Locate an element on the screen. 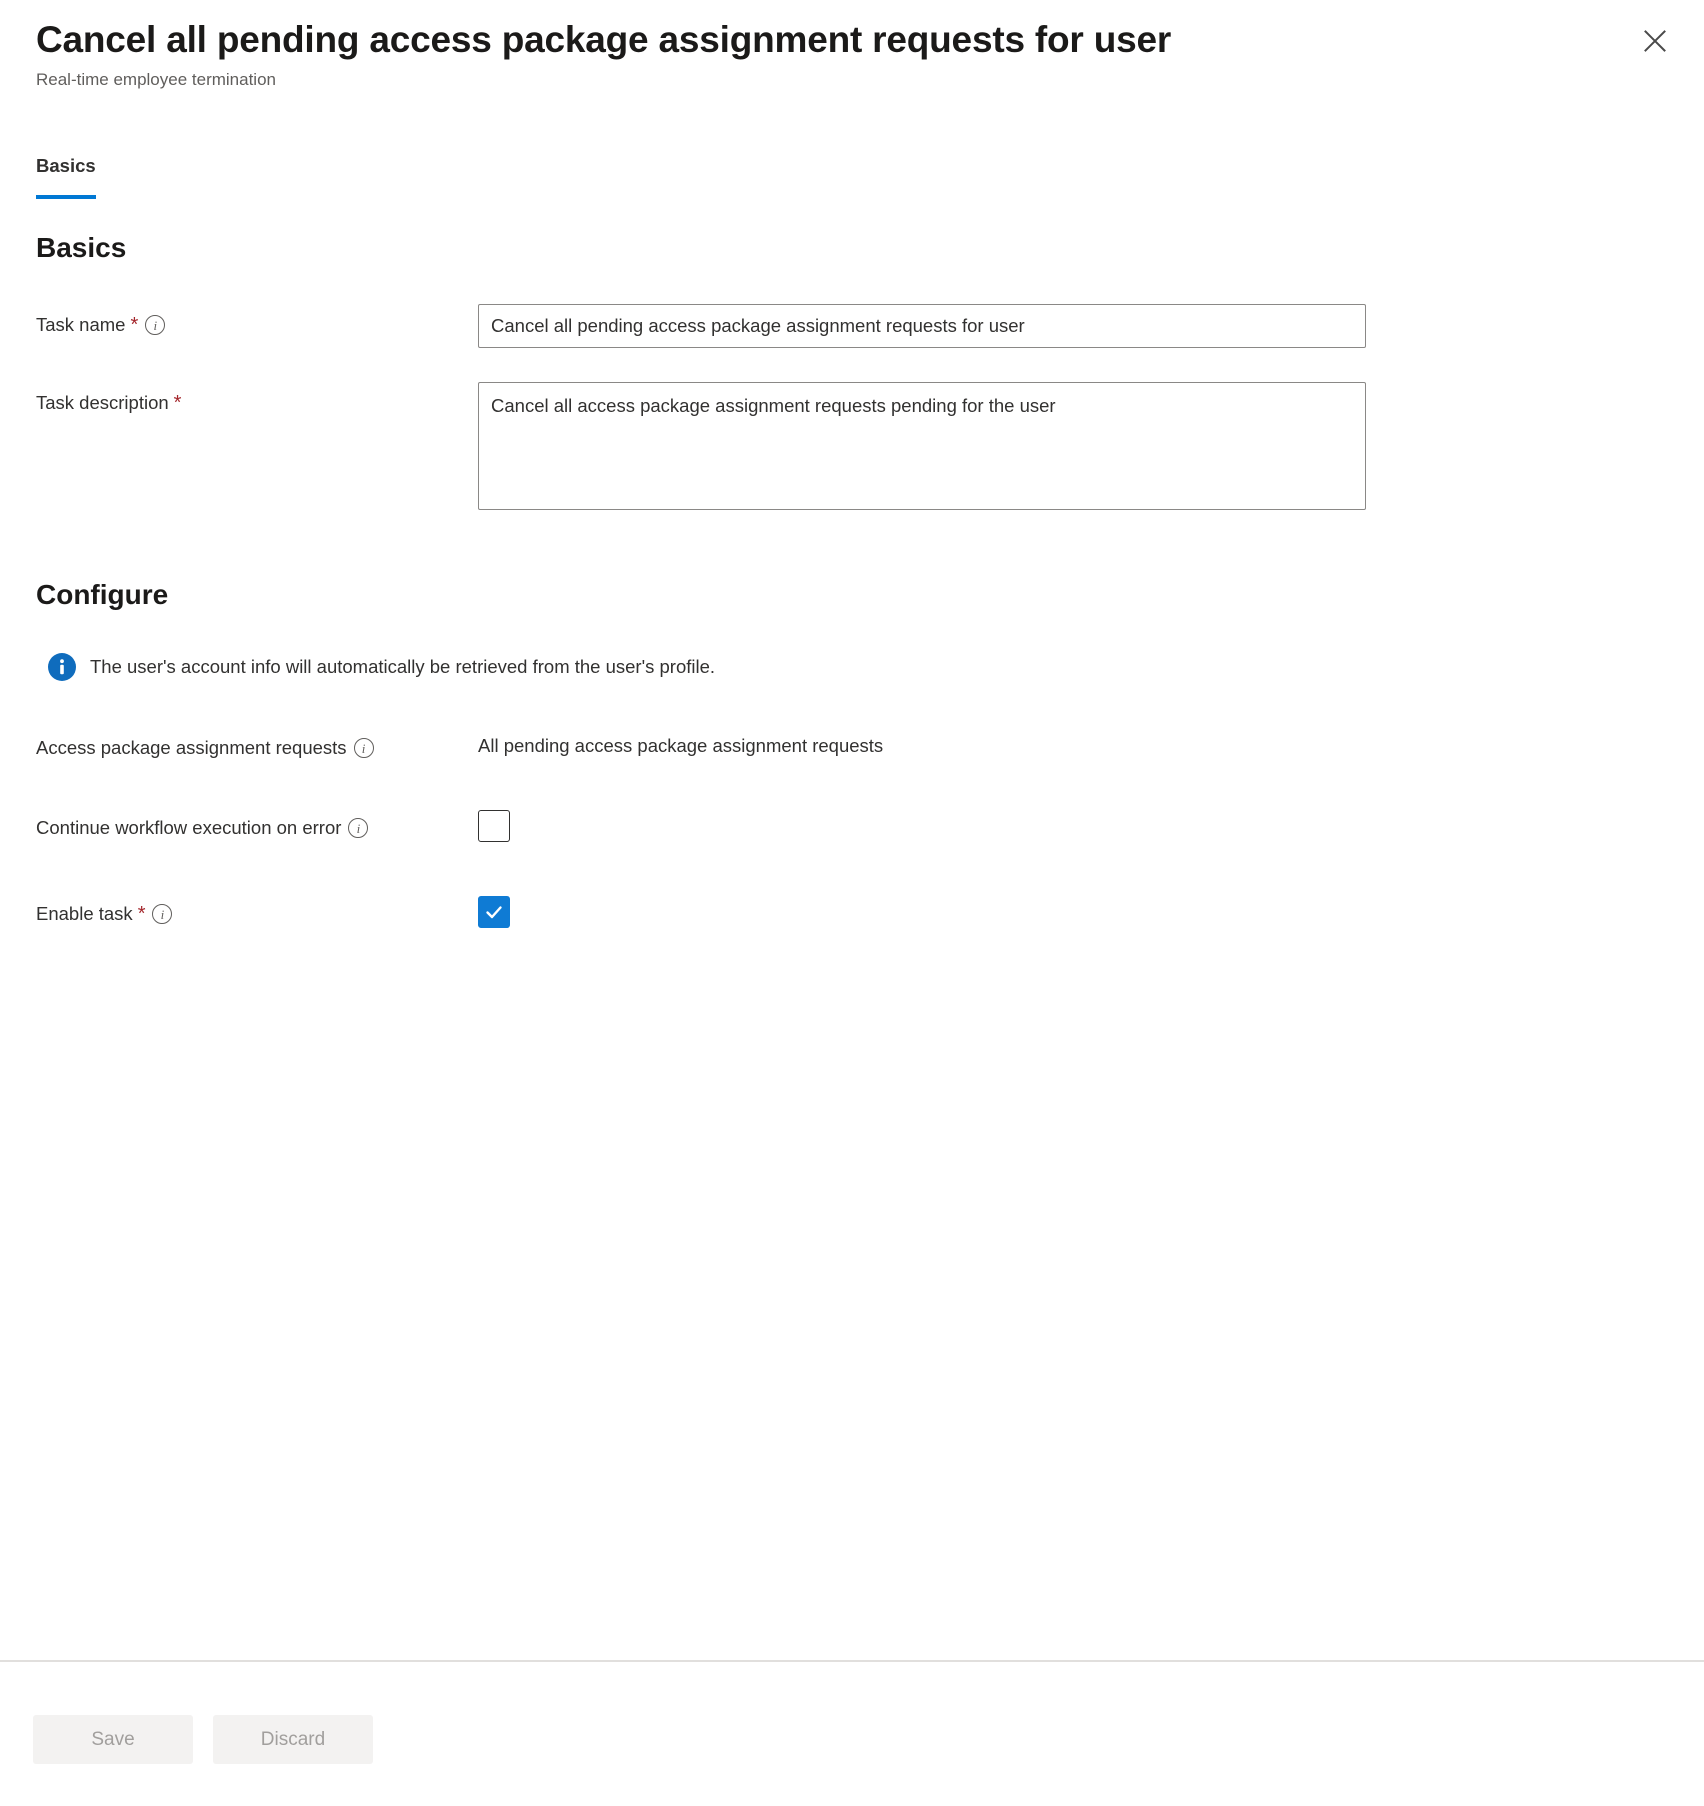  info-filled-icon is located at coordinates (62, 667).